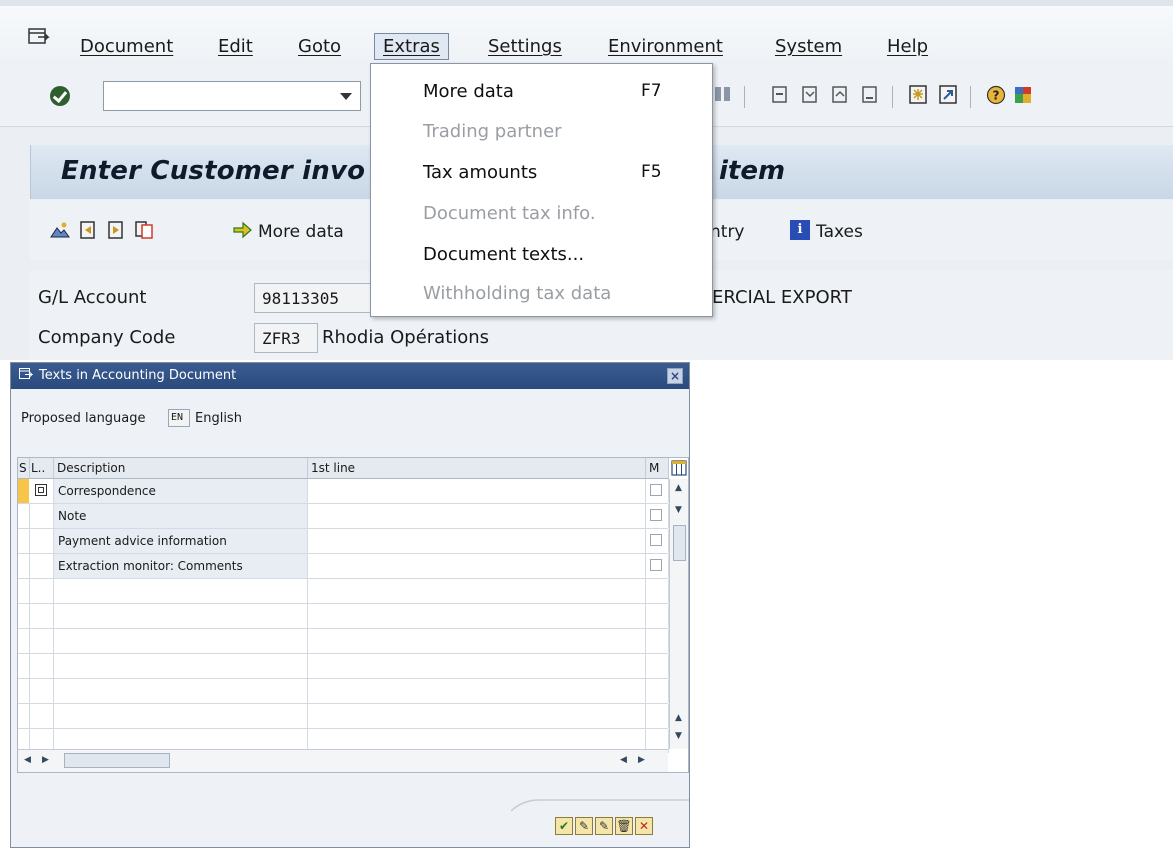 The width and height of the screenshot is (1173, 848). What do you see at coordinates (411, 46) in the screenshot?
I see `menu-extras: Extras` at bounding box center [411, 46].